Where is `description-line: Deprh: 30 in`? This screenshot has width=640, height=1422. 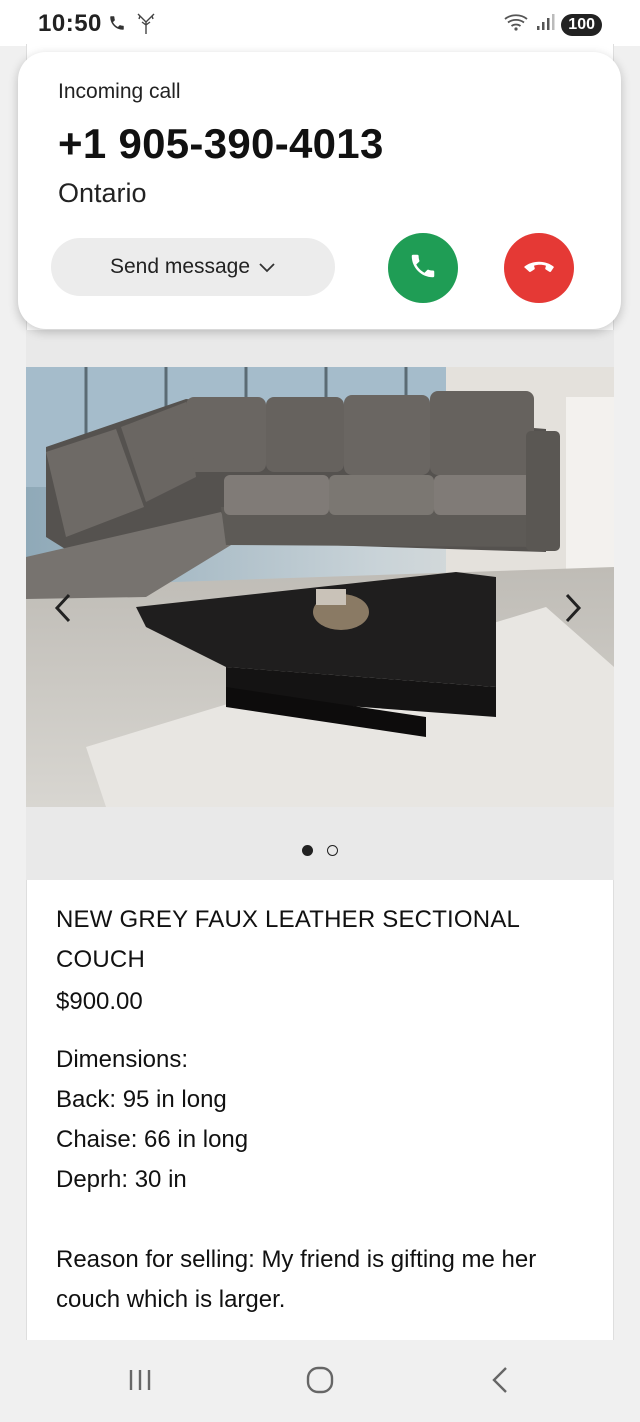 description-line: Deprh: 30 in is located at coordinates (121, 1179).